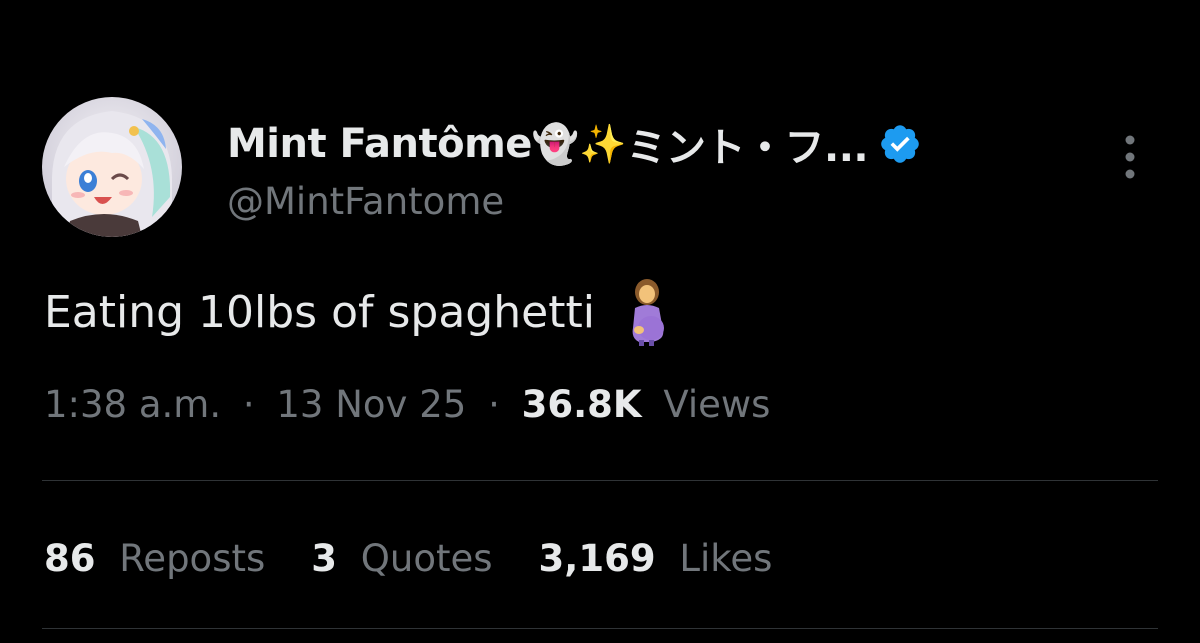 The width and height of the screenshot is (1200, 643). I want to click on tweet-text: Eating 10lbs of spaghetti, so click(358, 312).